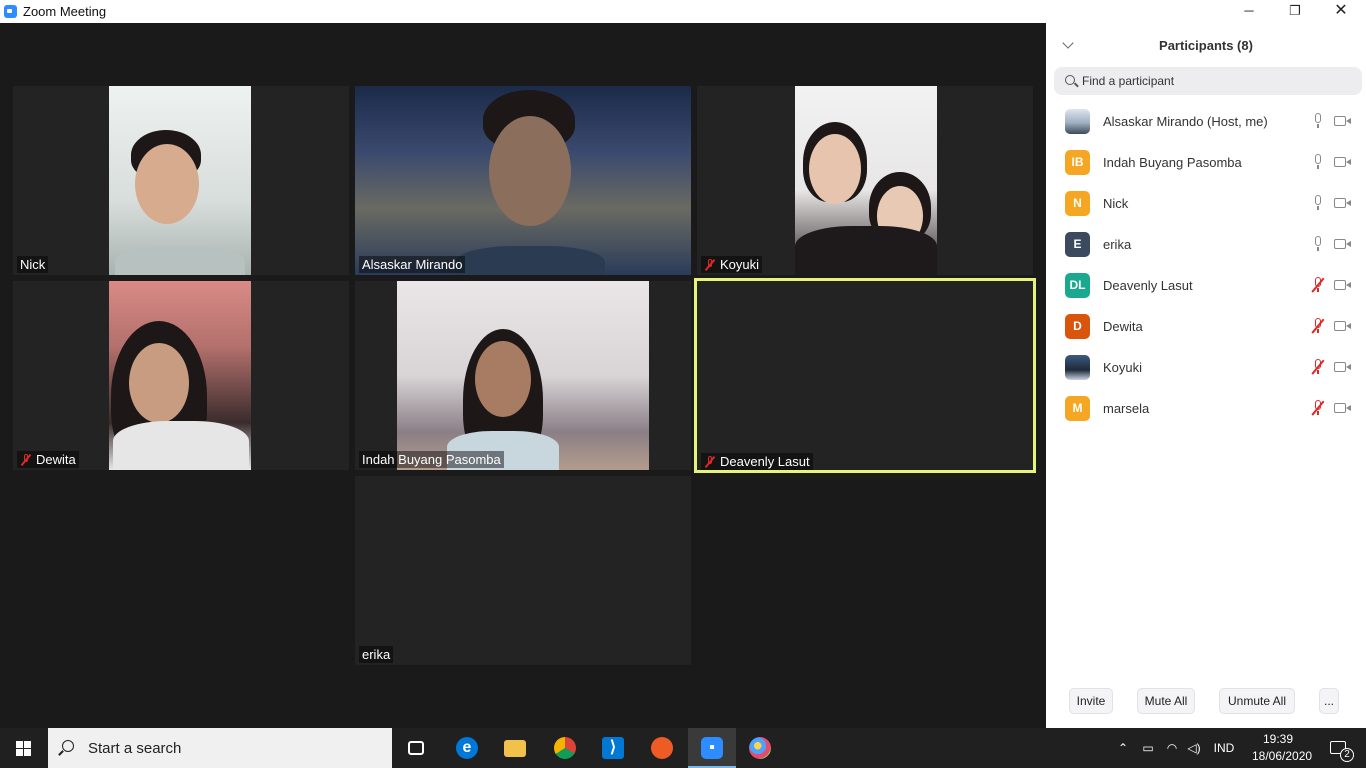 The width and height of the screenshot is (1366, 768). I want to click on avatar: M, so click(1077, 408).